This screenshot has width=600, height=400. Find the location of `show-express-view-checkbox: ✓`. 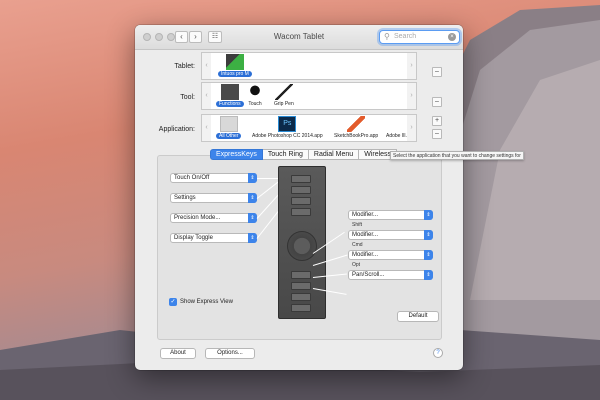

show-express-view-checkbox: ✓ is located at coordinates (173, 302).